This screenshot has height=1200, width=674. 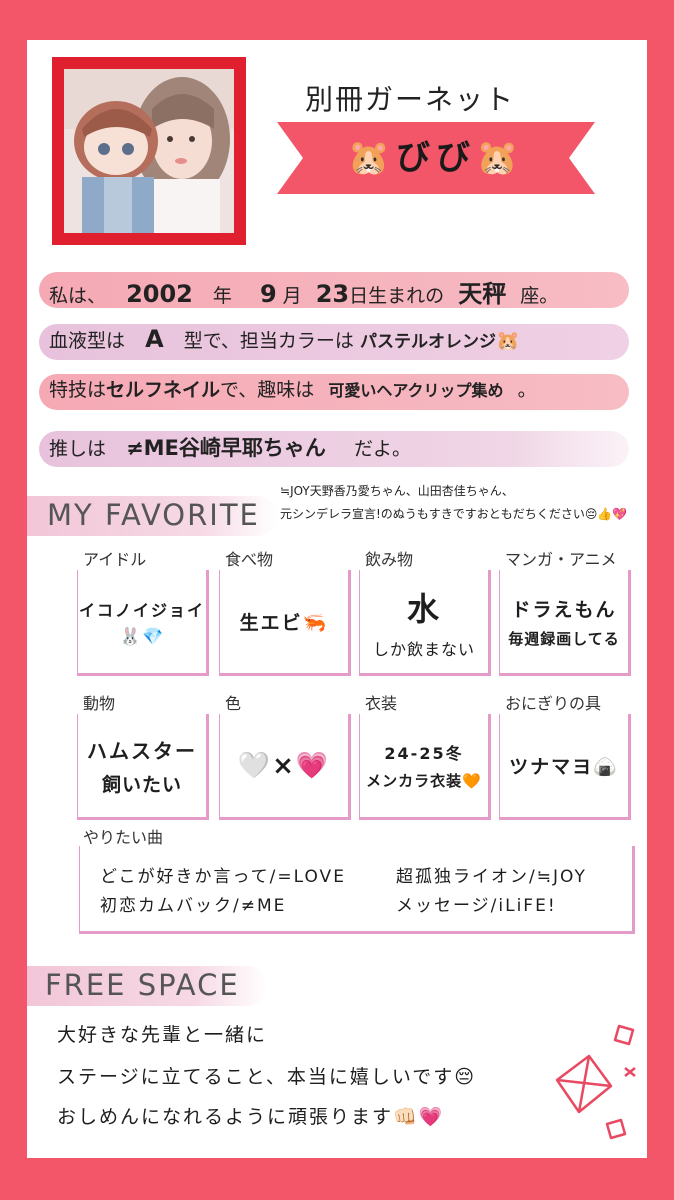 What do you see at coordinates (99, 703) in the screenshot?
I see `category-label: 動物` at bounding box center [99, 703].